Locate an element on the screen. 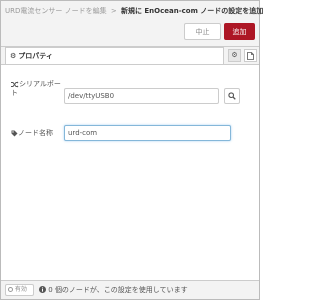 Image resolution: width=320 pixels, height=300 pixels. usage-text: 個のノードが、この設定を使用しています is located at coordinates (121, 290).